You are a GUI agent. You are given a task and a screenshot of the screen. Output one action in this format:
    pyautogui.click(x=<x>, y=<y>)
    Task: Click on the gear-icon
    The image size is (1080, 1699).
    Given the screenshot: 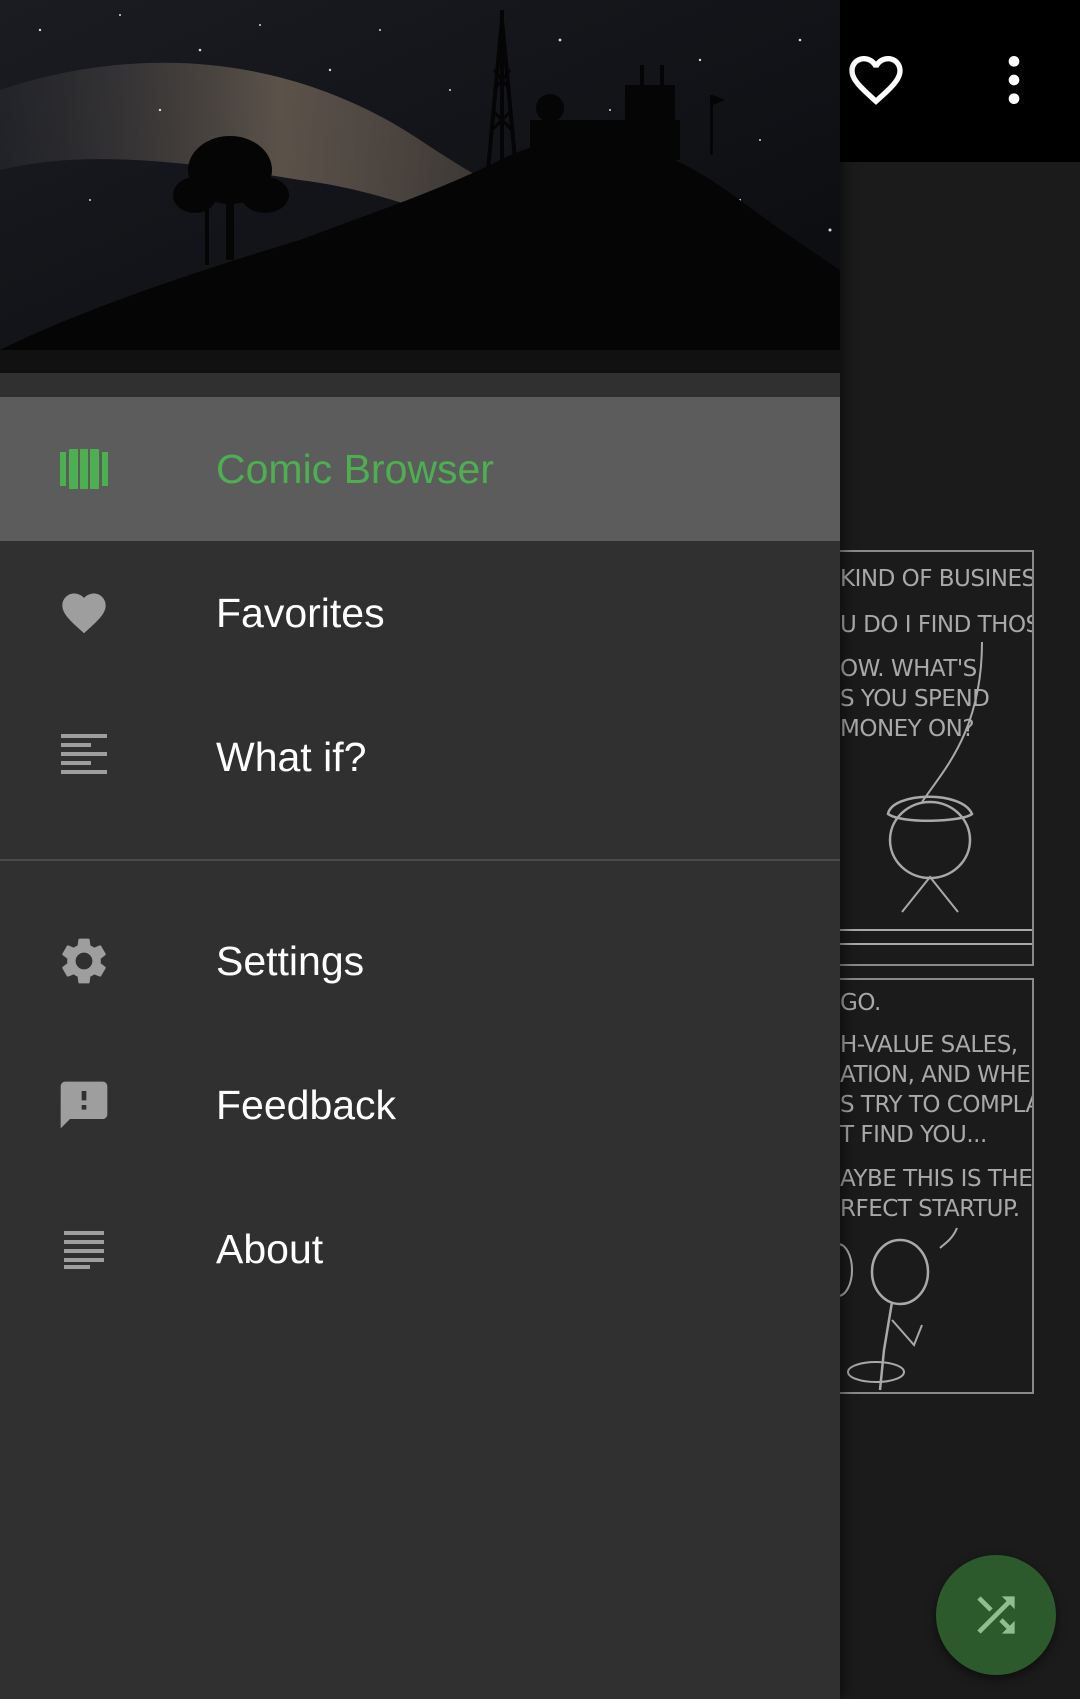 What is the action you would take?
    pyautogui.click(x=84, y=961)
    